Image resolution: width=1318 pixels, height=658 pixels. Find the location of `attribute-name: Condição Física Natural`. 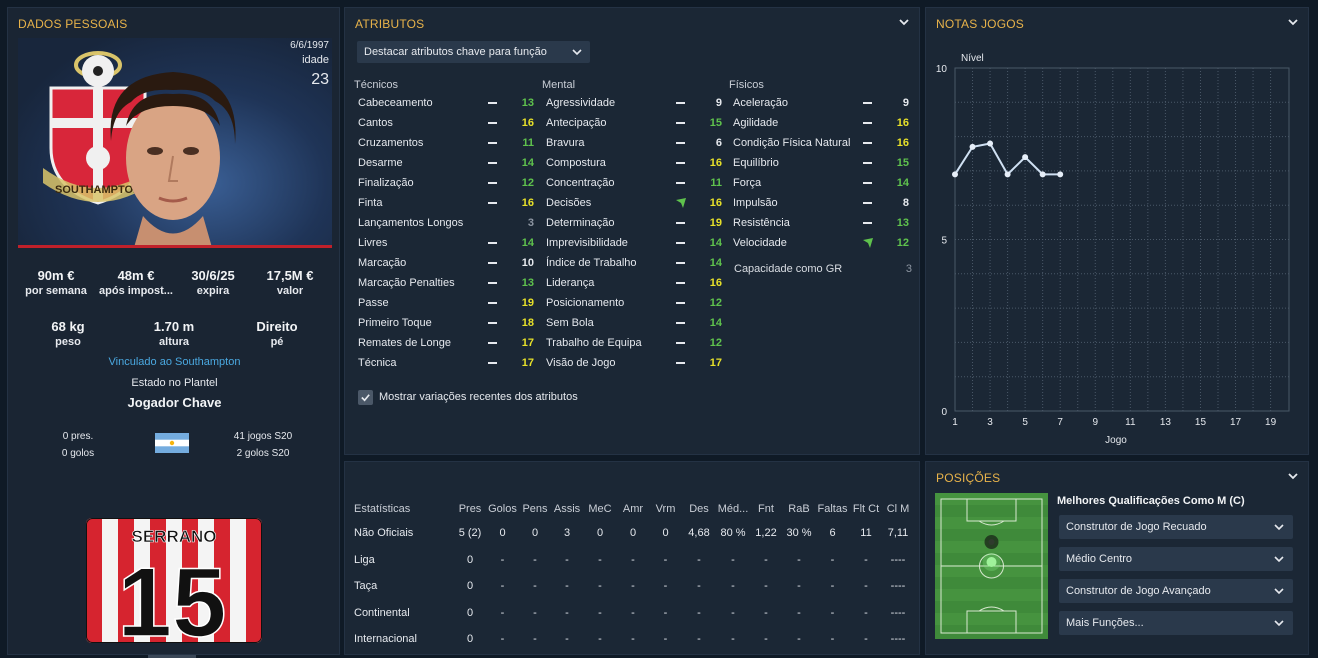

attribute-name: Condição Física Natural is located at coordinates (792, 143).